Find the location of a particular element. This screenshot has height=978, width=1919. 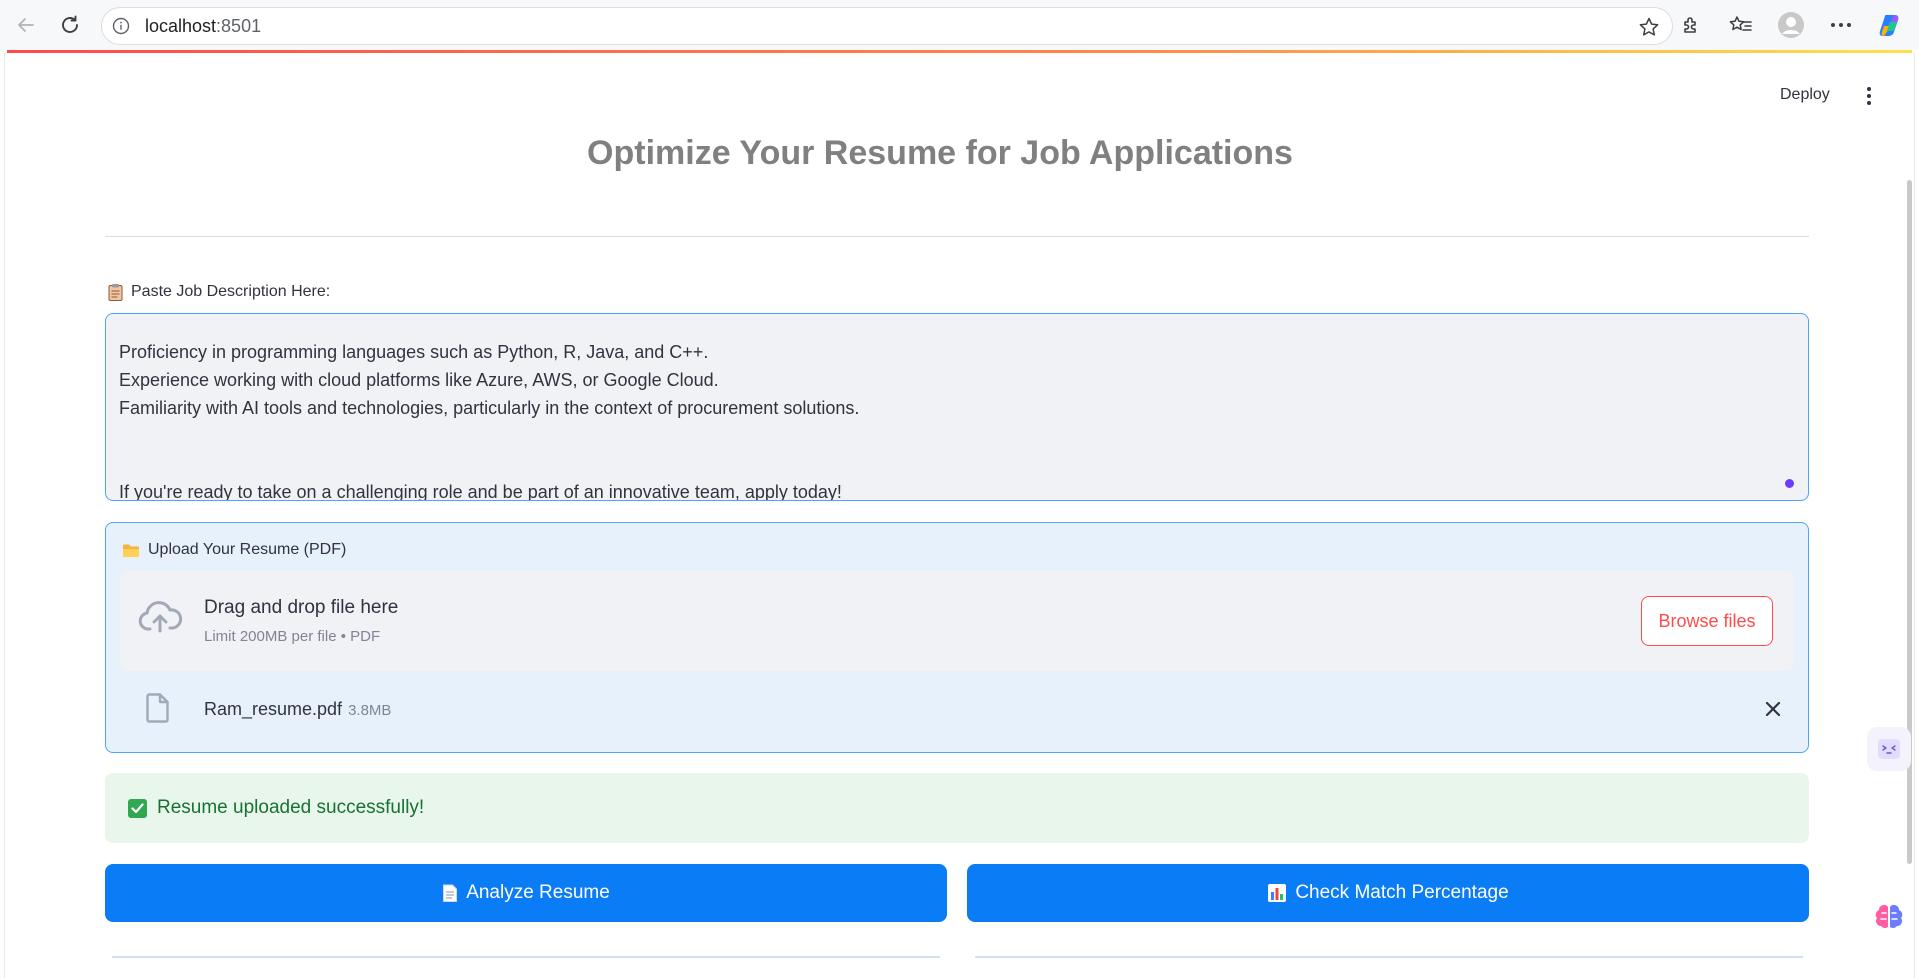

main-menu-icon is located at coordinates (1869, 96).